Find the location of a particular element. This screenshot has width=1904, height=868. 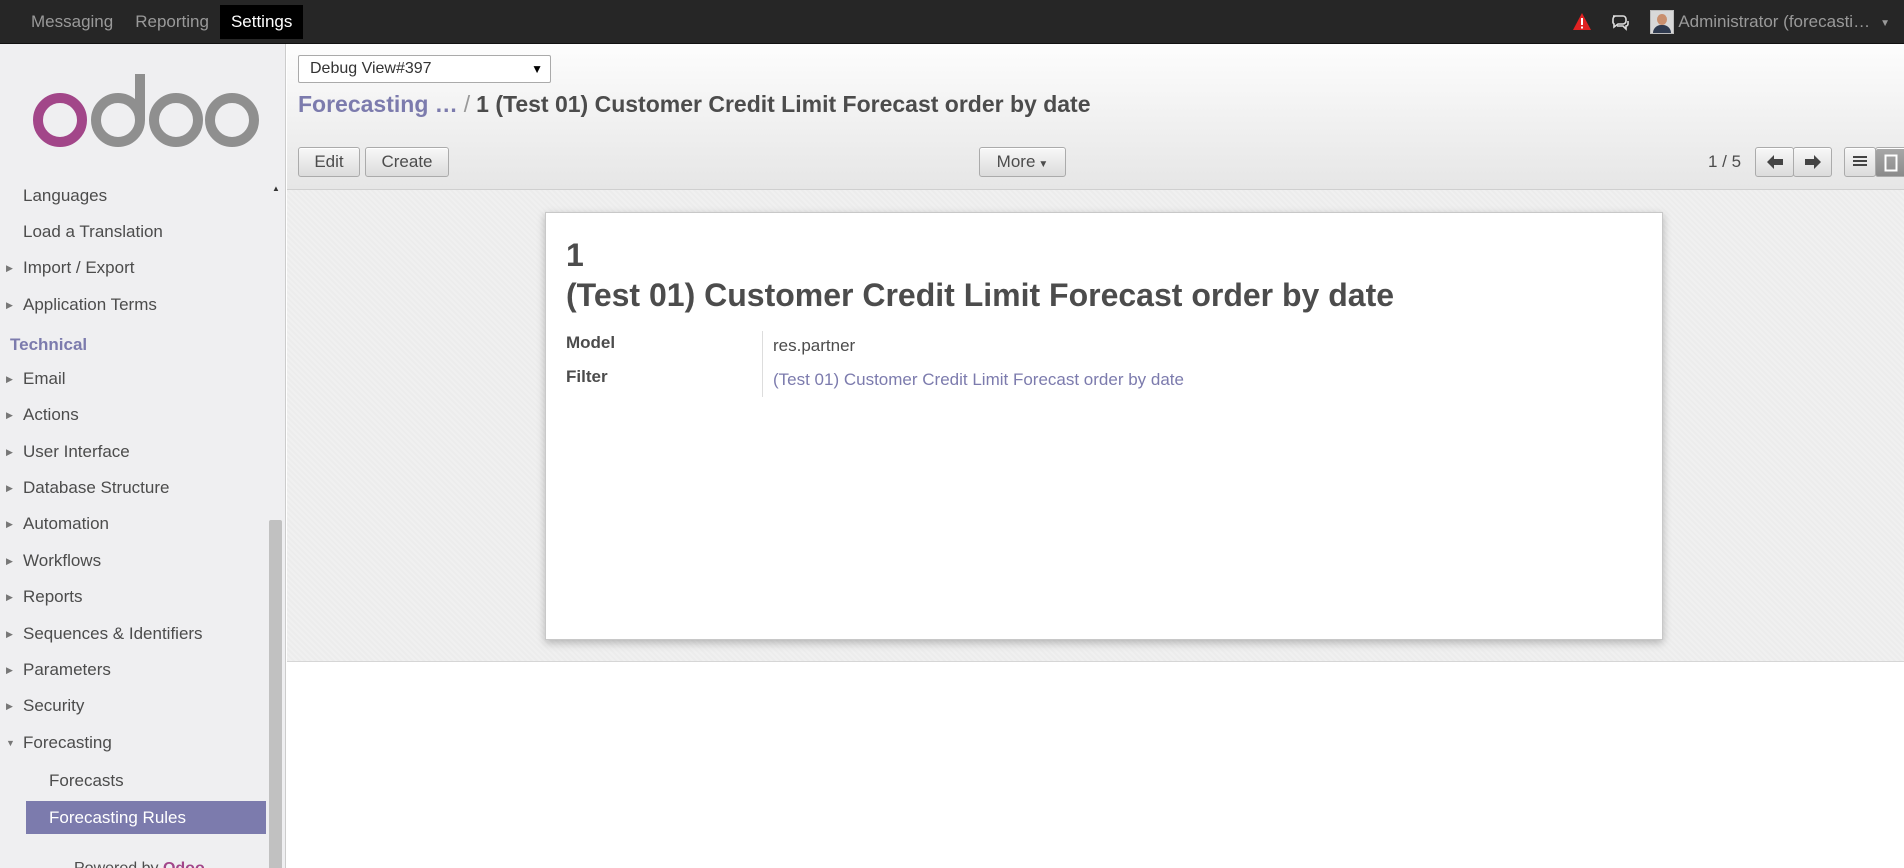

topmenu-messaging: Messaging is located at coordinates (72, 22).